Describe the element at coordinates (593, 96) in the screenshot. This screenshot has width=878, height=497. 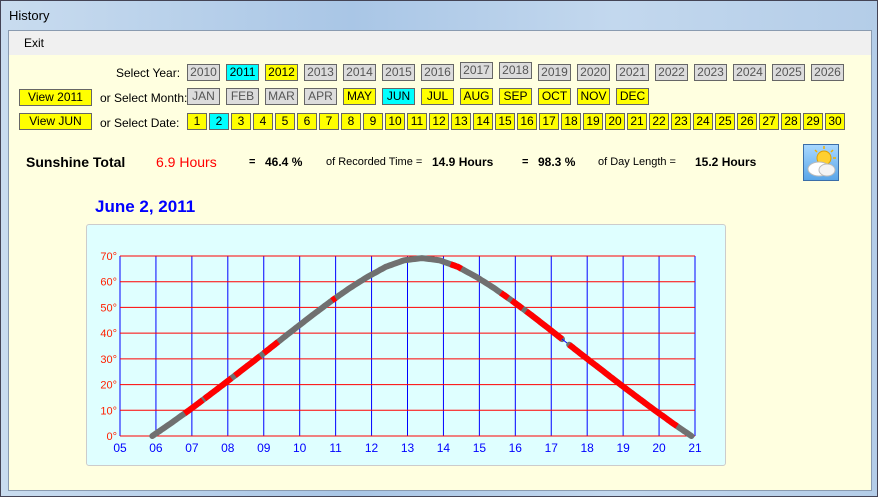
I see `month-button-nov: NOV` at that location.